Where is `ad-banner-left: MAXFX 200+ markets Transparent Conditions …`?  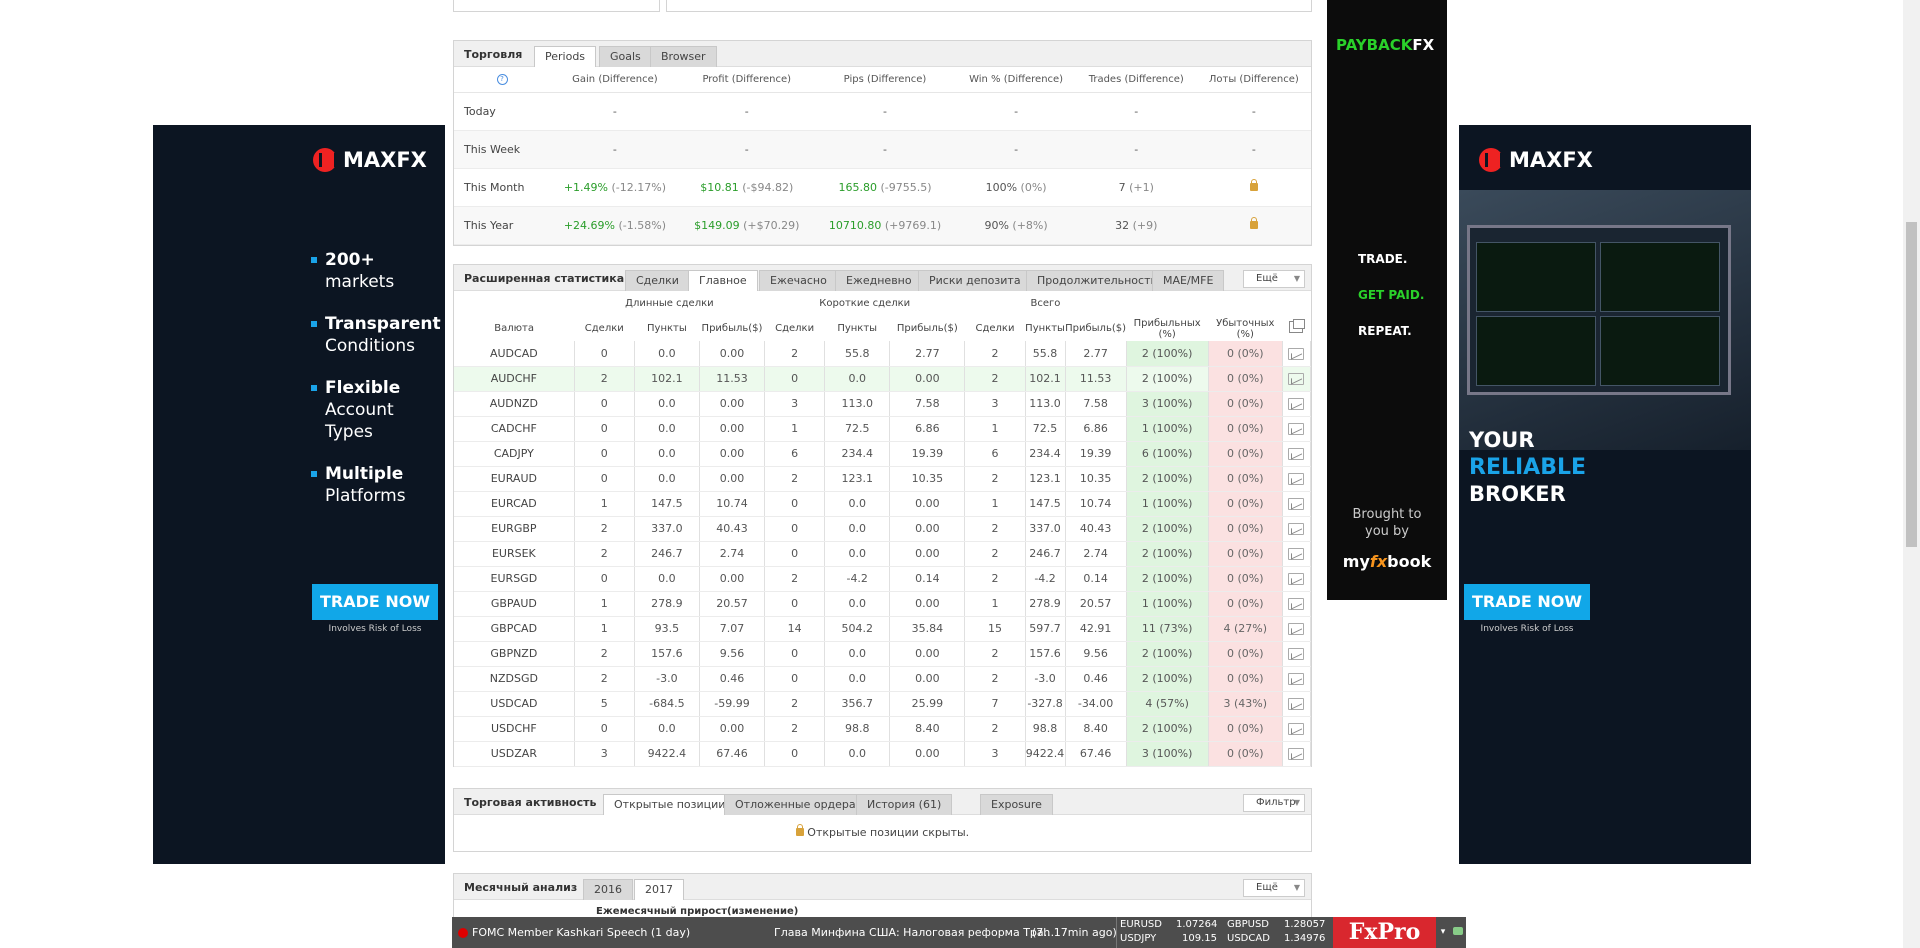
ad-banner-left: MAXFX 200+ markets Transparent Conditions … is located at coordinates (299, 494).